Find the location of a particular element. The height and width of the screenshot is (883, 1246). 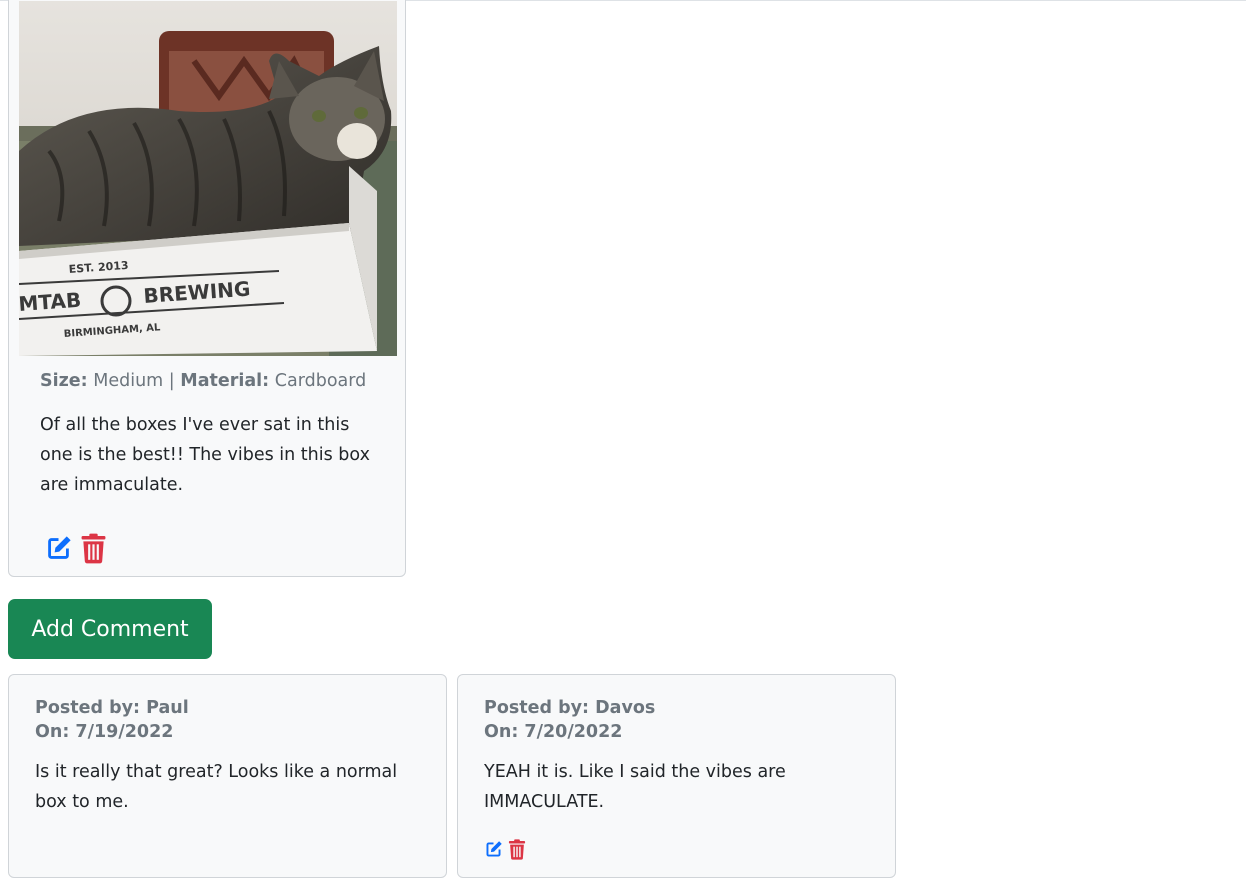

comment-date: On: 7/19/2022 is located at coordinates (104, 732).